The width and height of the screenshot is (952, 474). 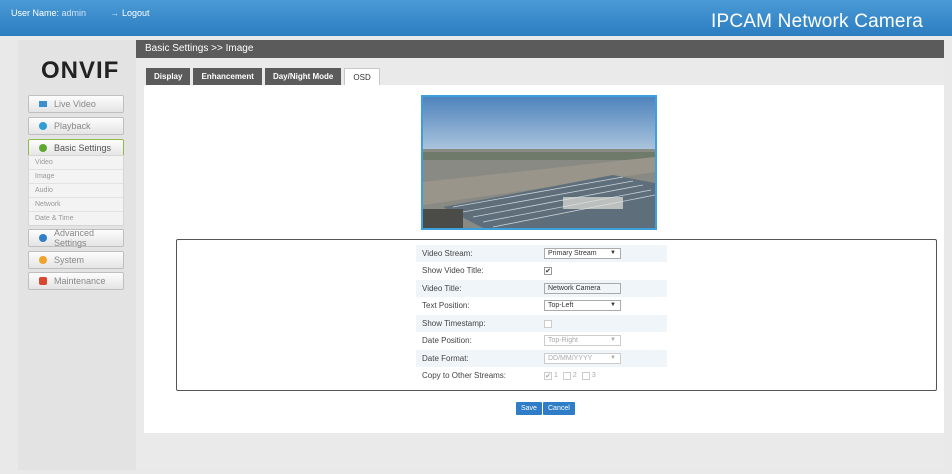 What do you see at coordinates (80, 70) in the screenshot?
I see `onvif-logo: ONVIF` at bounding box center [80, 70].